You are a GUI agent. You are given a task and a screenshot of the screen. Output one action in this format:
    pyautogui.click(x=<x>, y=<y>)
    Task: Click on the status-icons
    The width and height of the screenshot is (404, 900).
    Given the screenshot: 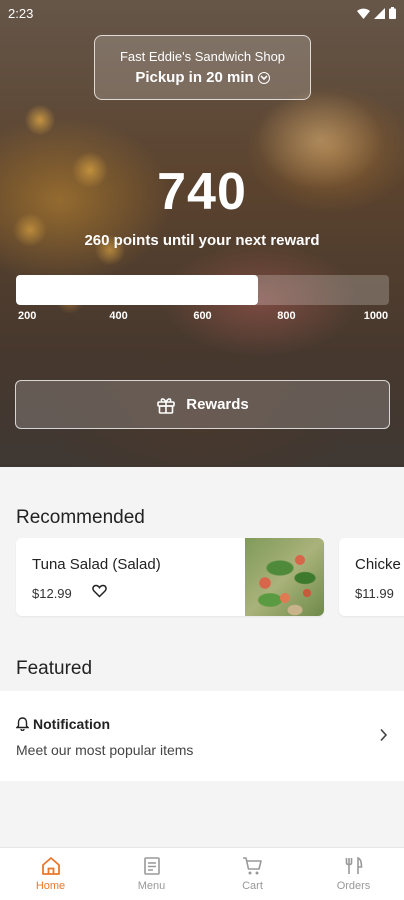 What is the action you would take?
    pyautogui.click(x=376, y=13)
    